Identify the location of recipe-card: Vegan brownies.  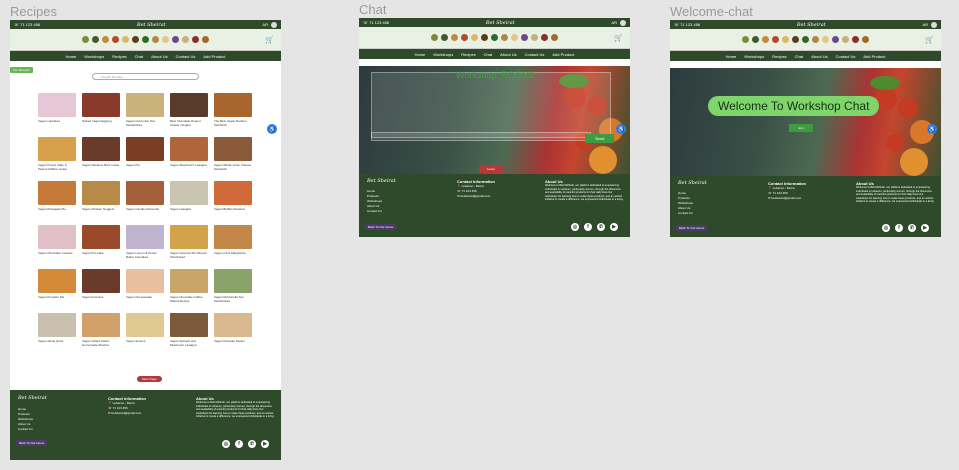
(101, 286).